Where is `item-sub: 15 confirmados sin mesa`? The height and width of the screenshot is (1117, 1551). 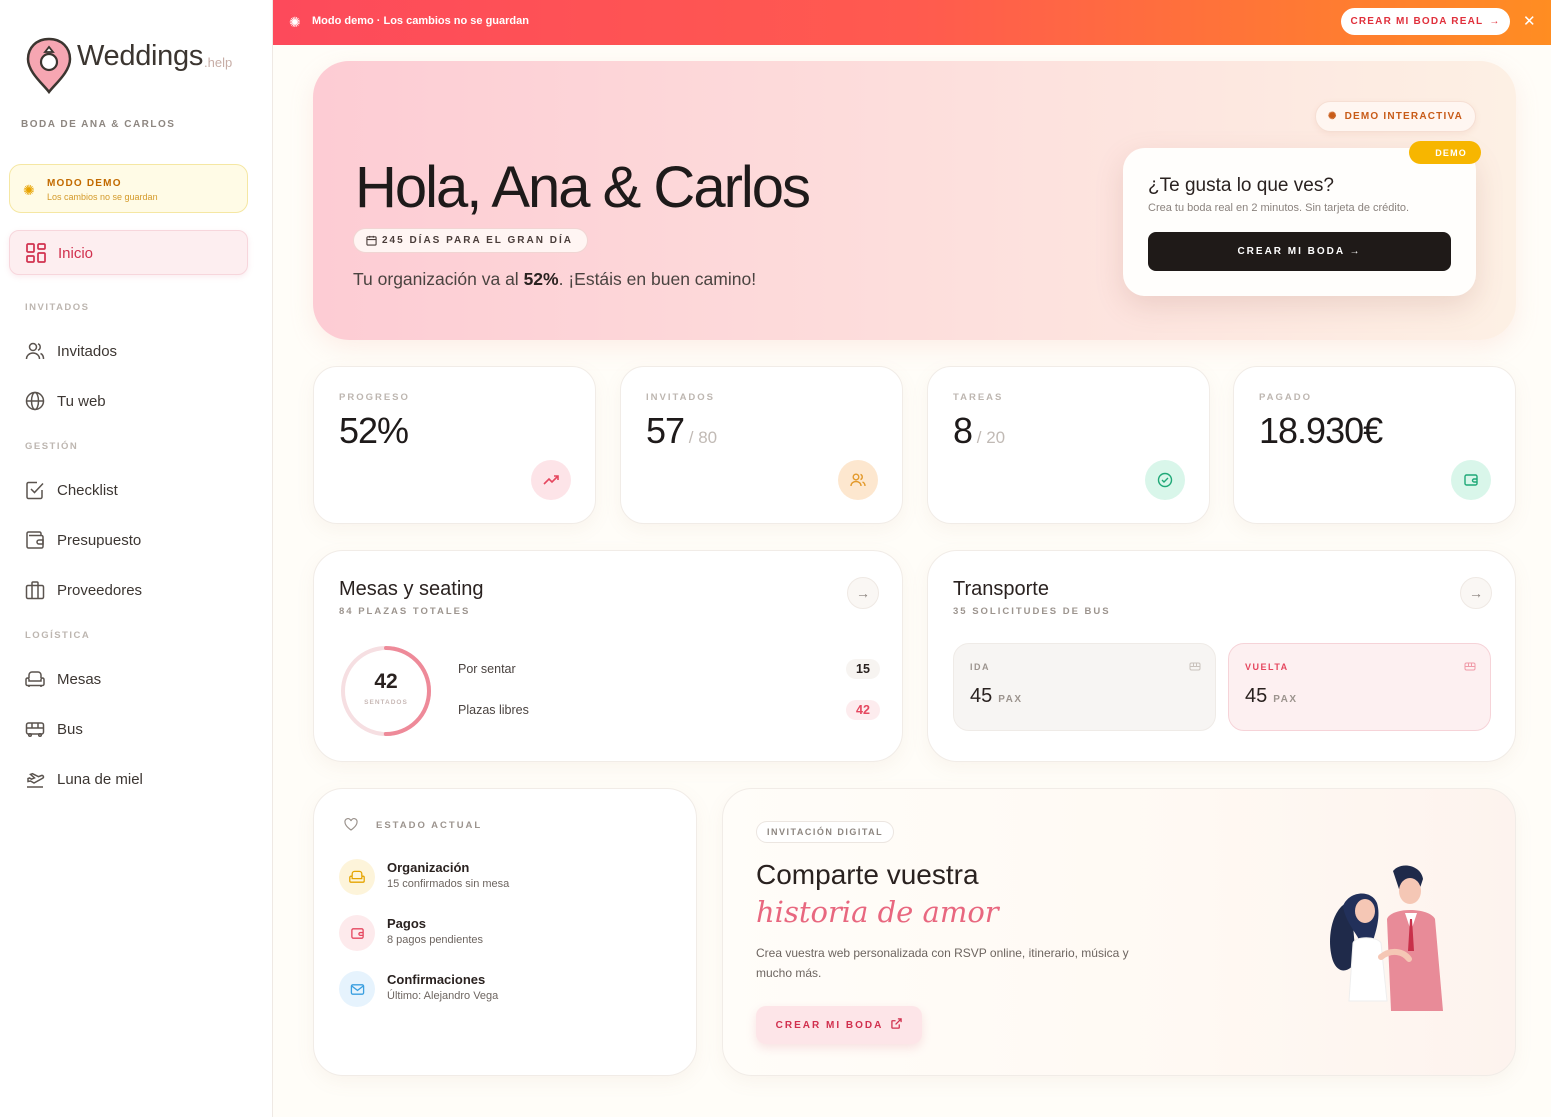 item-sub: 15 confirmados sin mesa is located at coordinates (448, 884).